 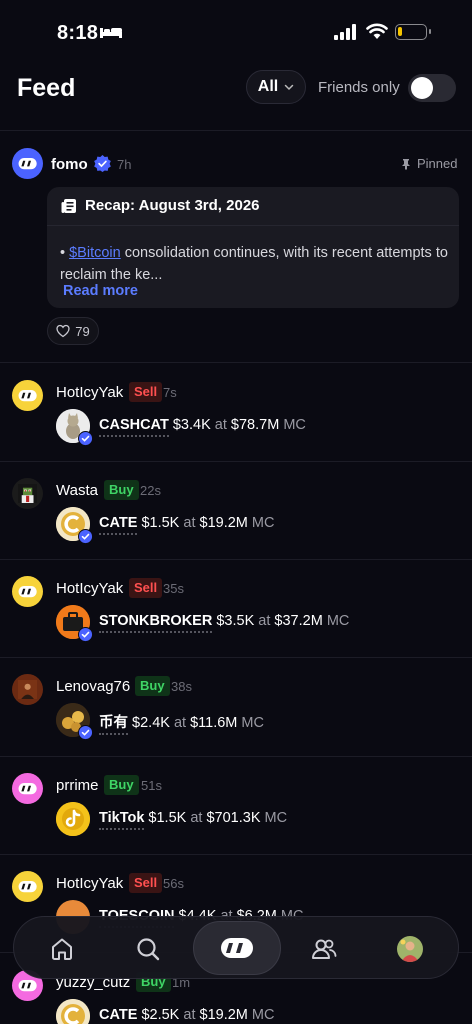 I want to click on fomo-avatar, so click(x=27, y=163).